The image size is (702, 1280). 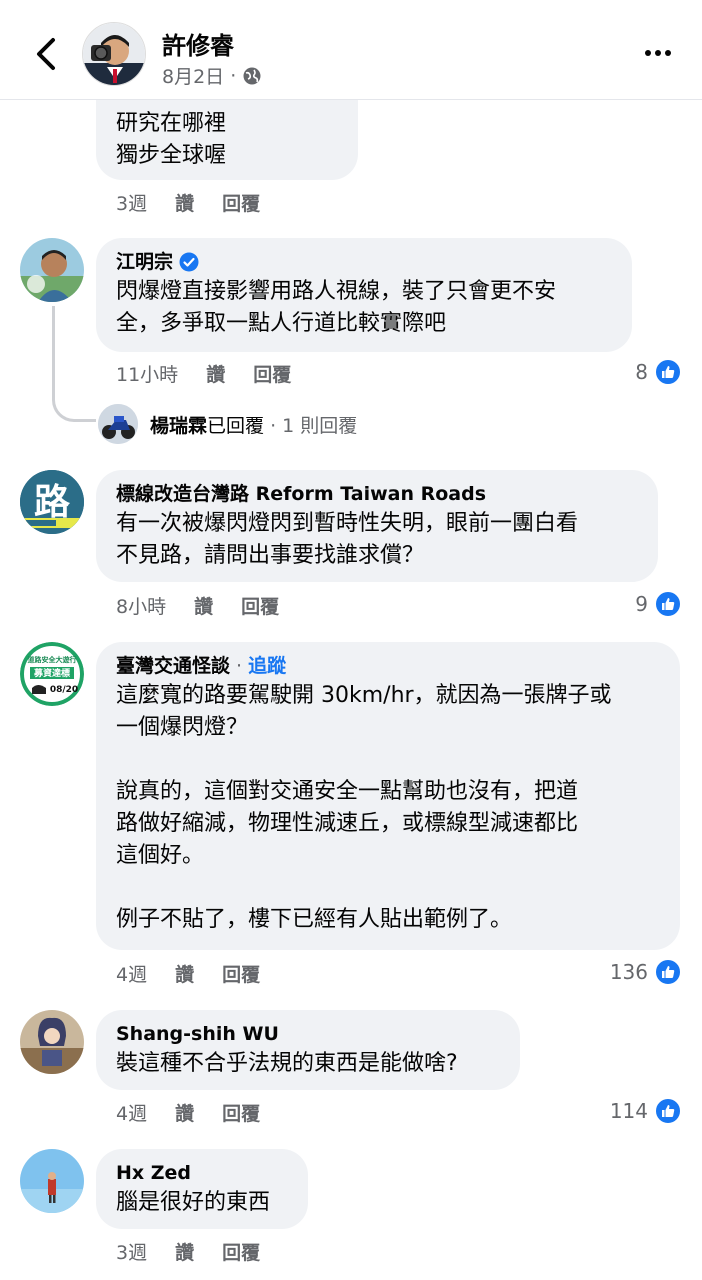 I want to click on comment-time: 8小時, so click(x=141, y=605).